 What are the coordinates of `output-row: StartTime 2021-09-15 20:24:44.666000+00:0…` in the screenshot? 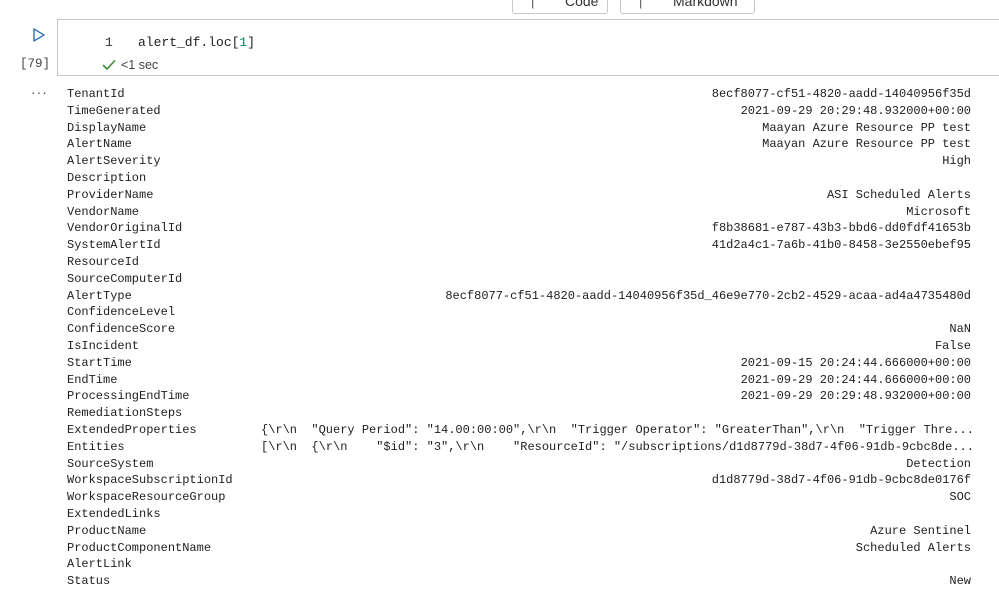 It's located at (519, 363).